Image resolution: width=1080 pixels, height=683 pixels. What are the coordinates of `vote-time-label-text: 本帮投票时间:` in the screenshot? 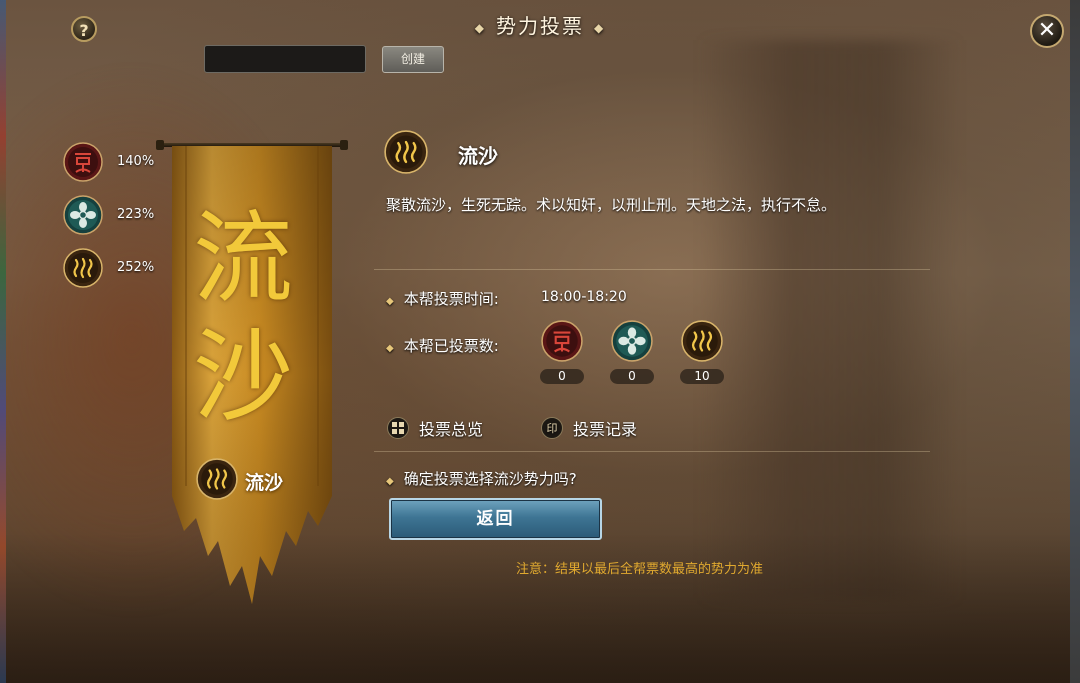 It's located at (451, 299).